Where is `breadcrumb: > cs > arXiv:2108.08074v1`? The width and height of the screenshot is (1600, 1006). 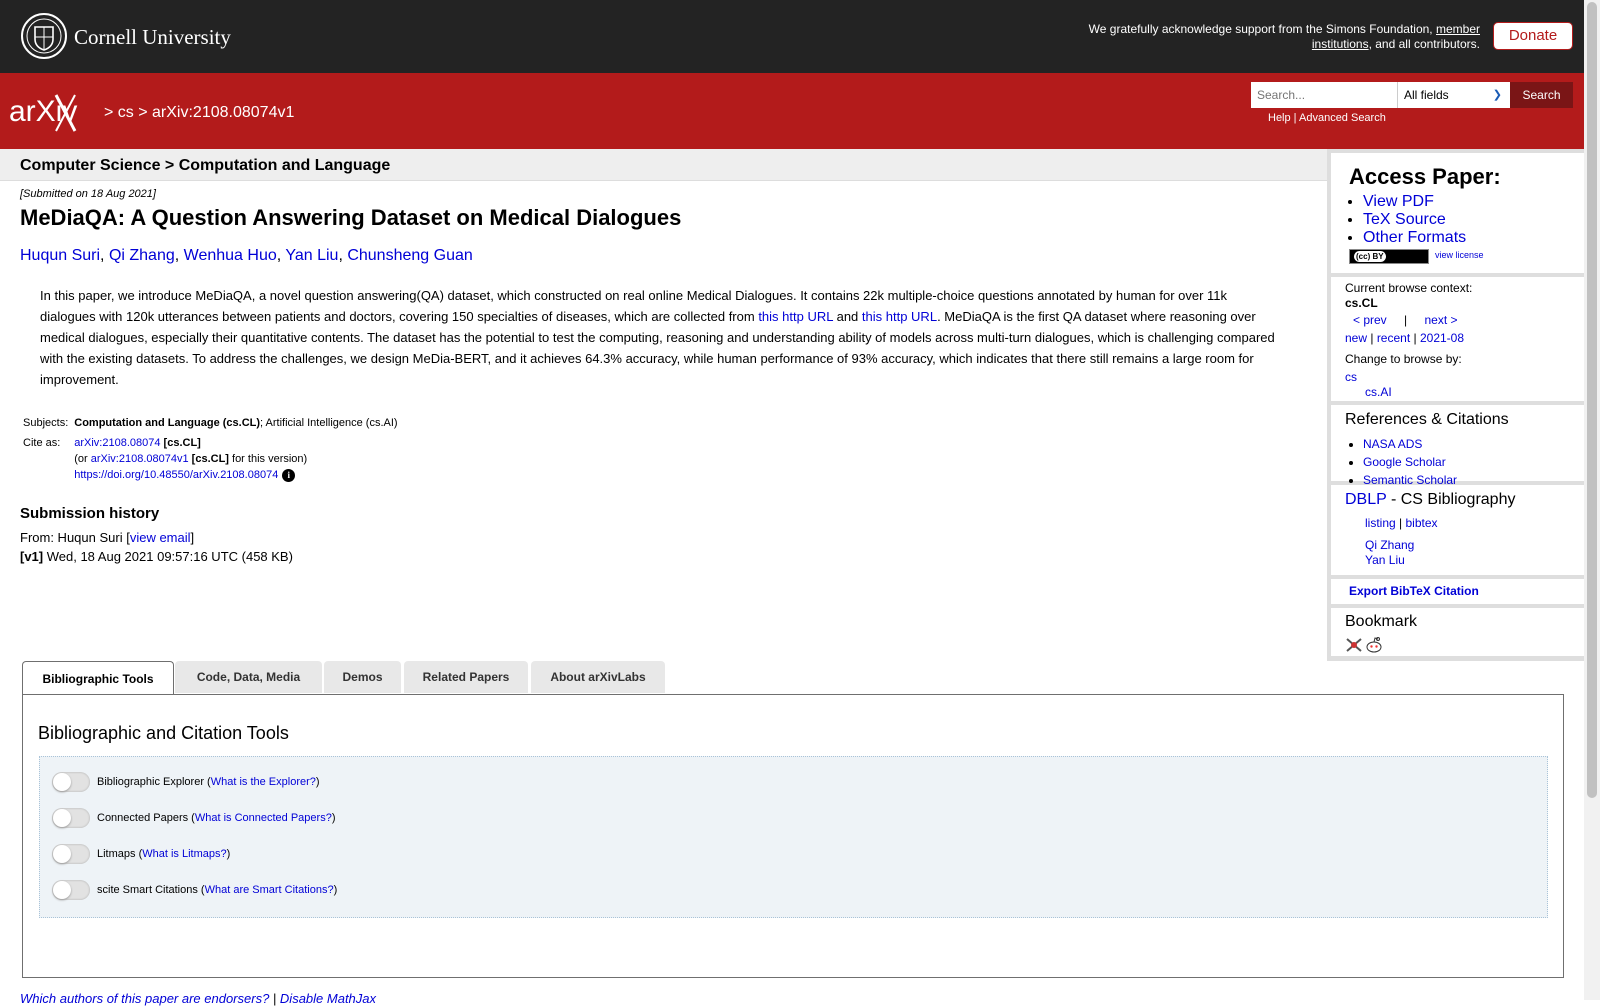 breadcrumb: > cs > arXiv:2108.08074v1 is located at coordinates (199, 112).